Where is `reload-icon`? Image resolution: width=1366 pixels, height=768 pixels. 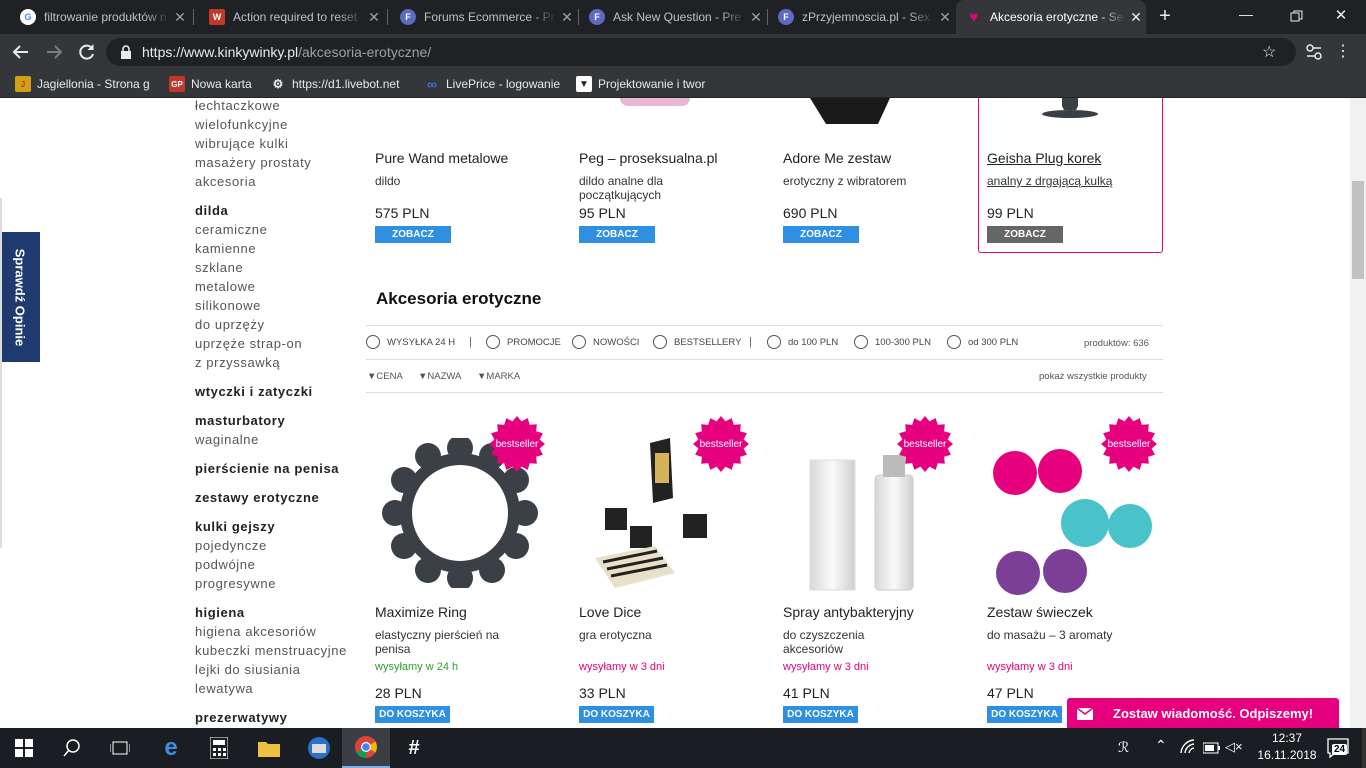 reload-icon is located at coordinates (87, 52).